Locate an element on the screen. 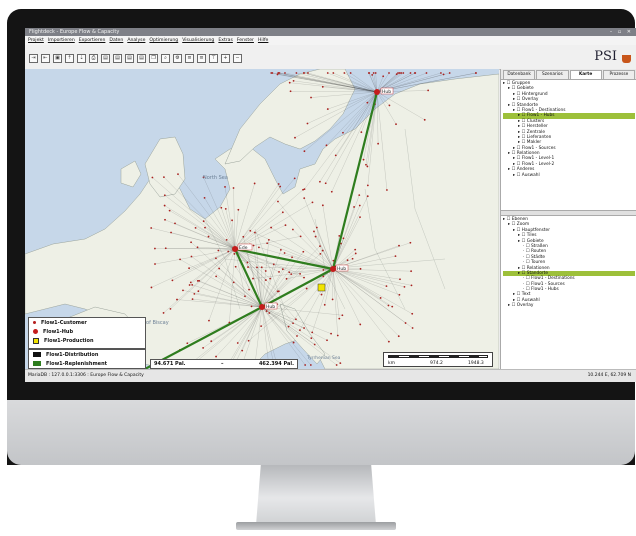 The width and height of the screenshot is (636, 536). panel-splitter is located at coordinates (568, 213).